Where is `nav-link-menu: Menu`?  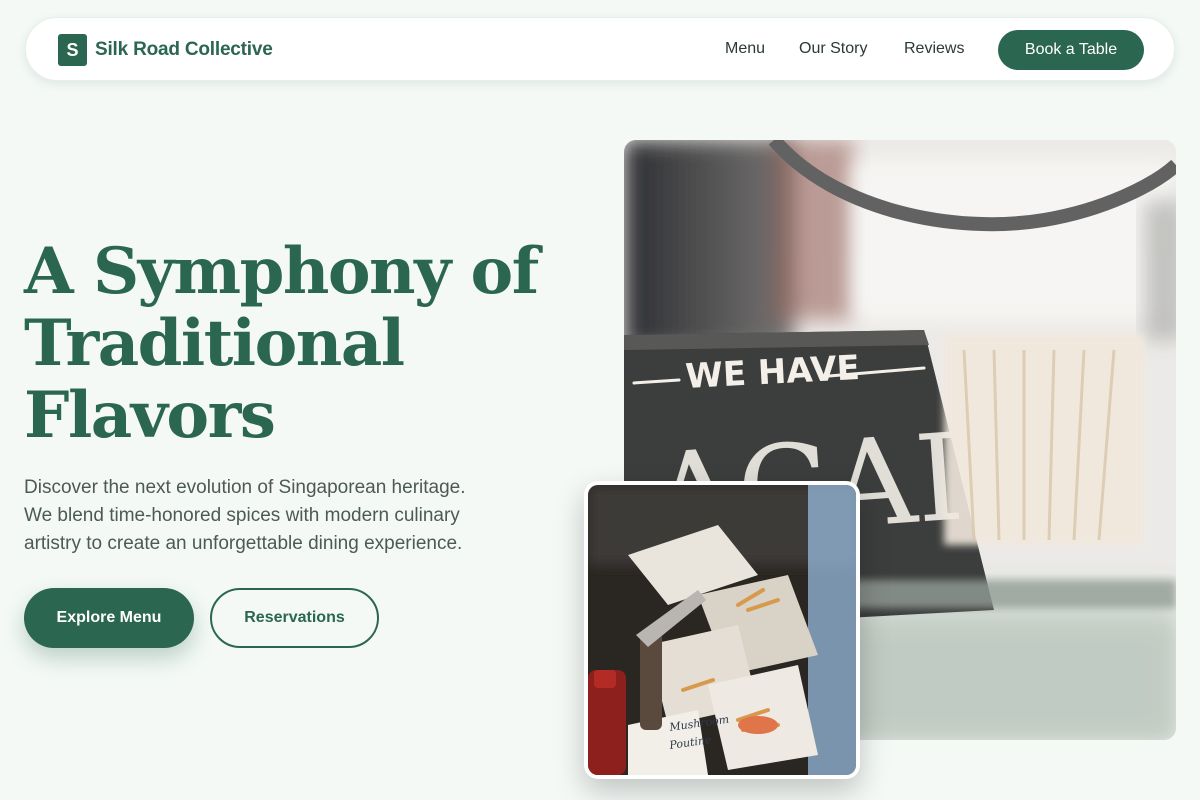
nav-link-menu: Menu is located at coordinates (745, 49).